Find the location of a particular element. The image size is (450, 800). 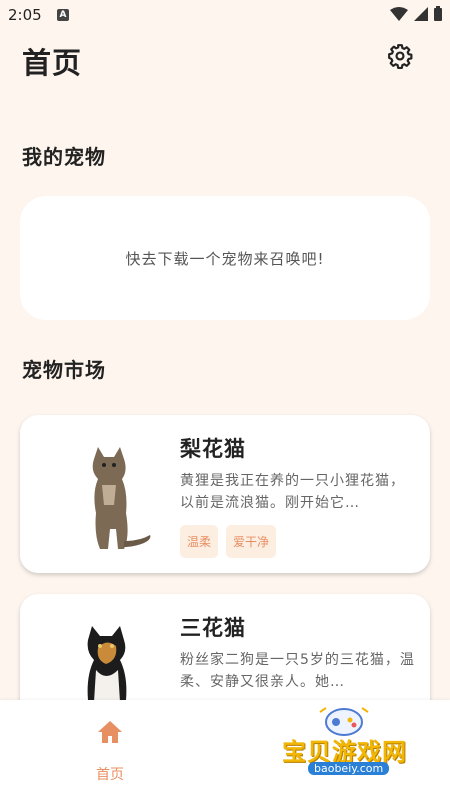

battery-icon is located at coordinates (438, 13).